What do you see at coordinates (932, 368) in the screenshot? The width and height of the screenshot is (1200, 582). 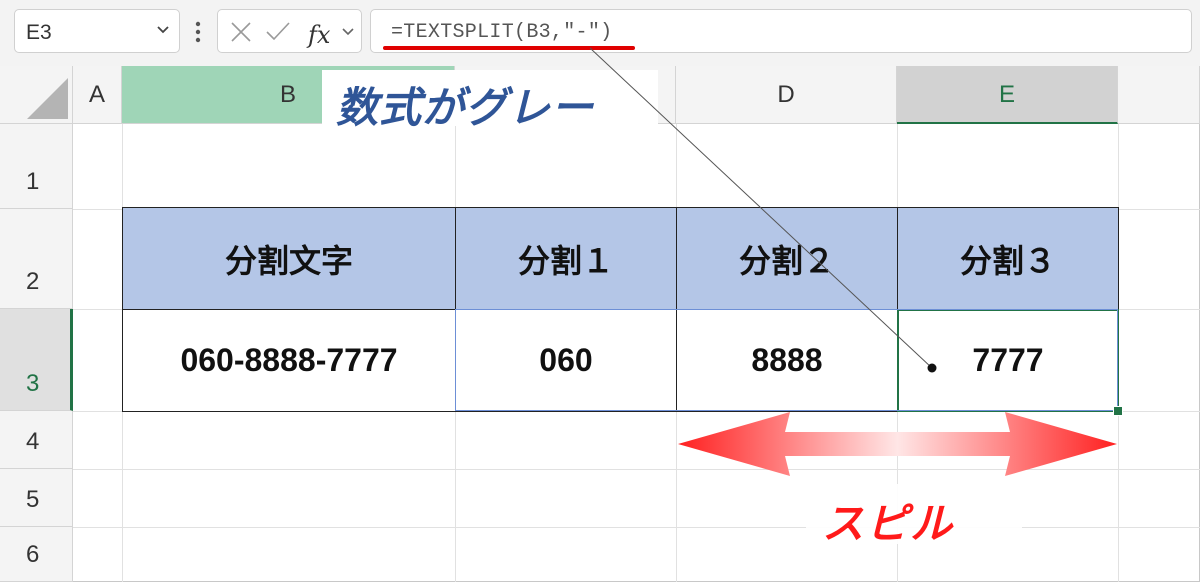 I see `pointer-dot` at bounding box center [932, 368].